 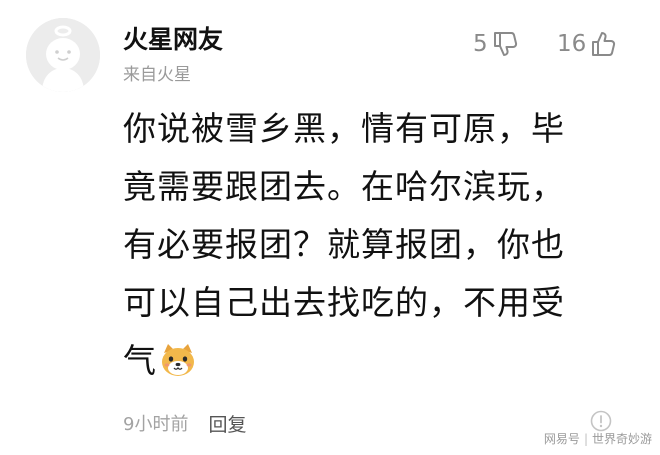 I want to click on thumbs-up-icon, so click(x=604, y=44).